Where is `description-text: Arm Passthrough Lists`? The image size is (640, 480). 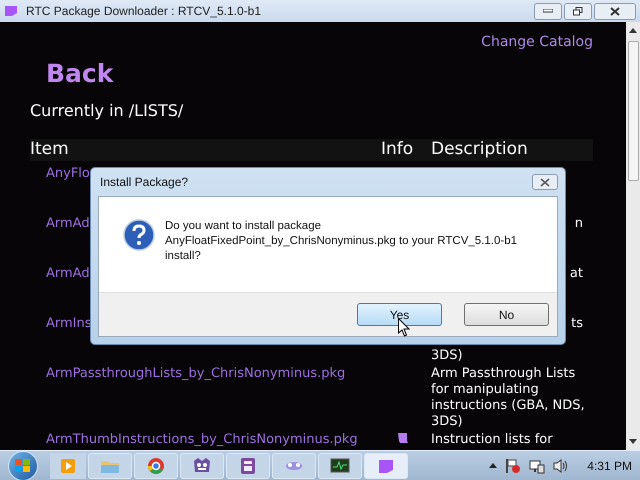
description-text: Arm Passthrough Lists is located at coordinates (503, 374).